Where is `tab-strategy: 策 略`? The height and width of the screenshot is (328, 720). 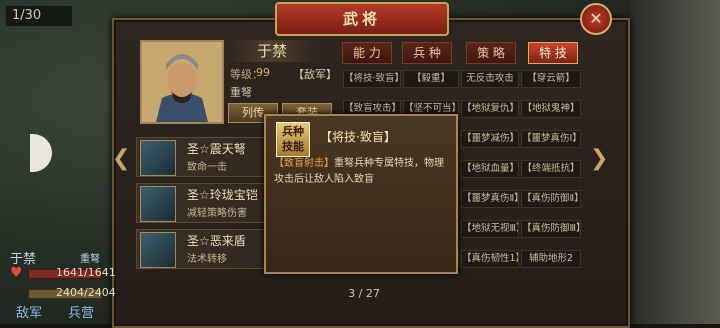 tab-strategy: 策 略 is located at coordinates (491, 53).